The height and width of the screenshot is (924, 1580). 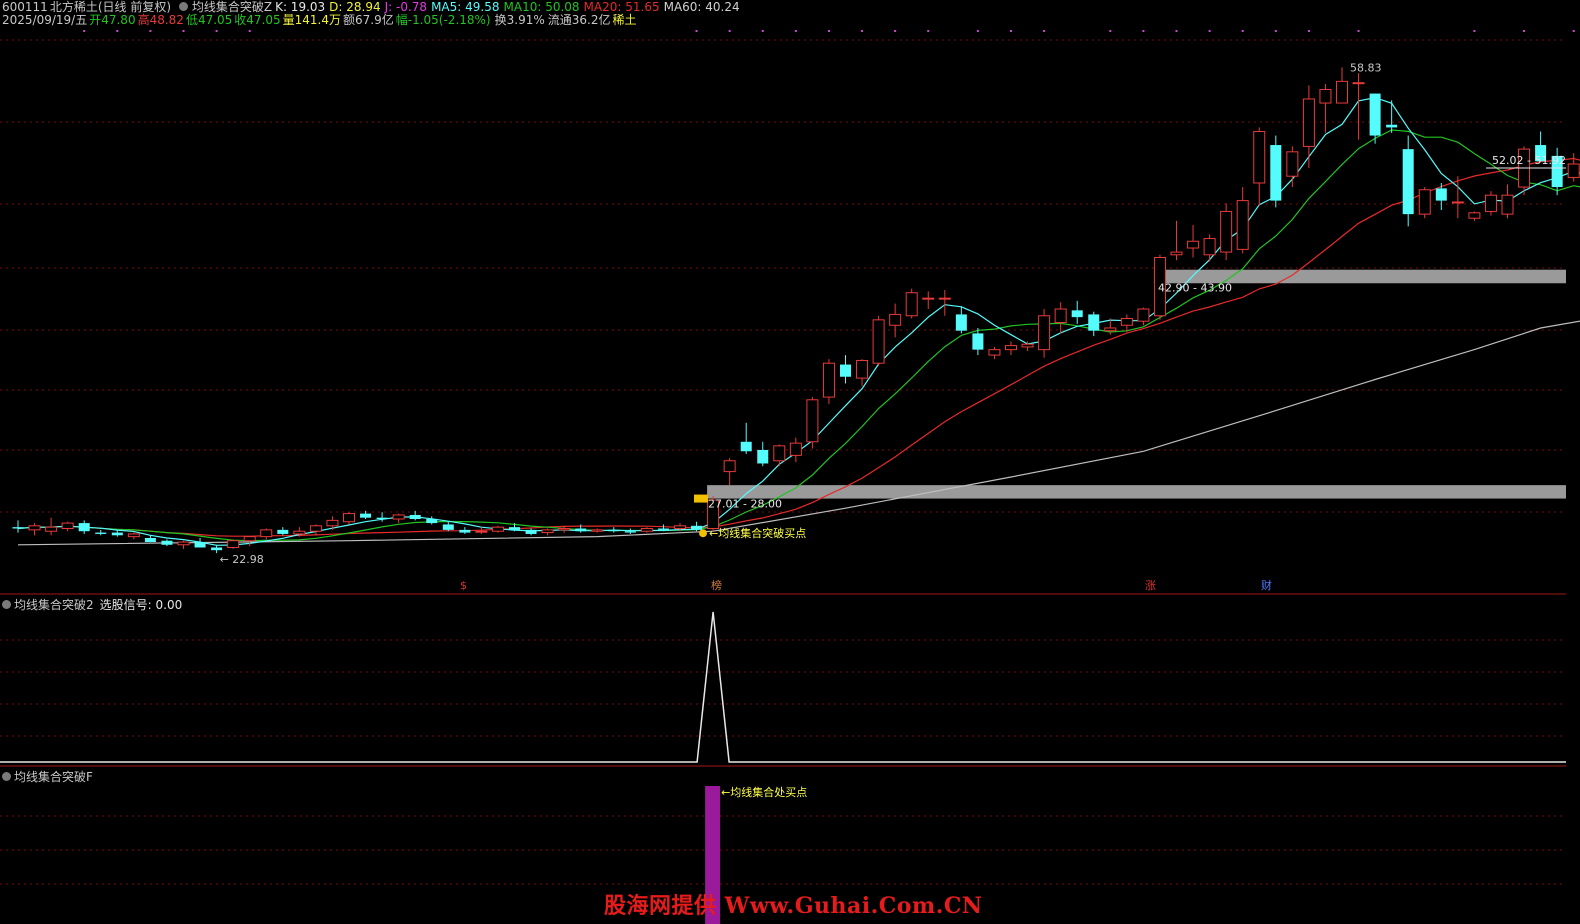 What do you see at coordinates (764, 792) in the screenshot?
I see `panel3-buy-label: ←均线集合处买点` at bounding box center [764, 792].